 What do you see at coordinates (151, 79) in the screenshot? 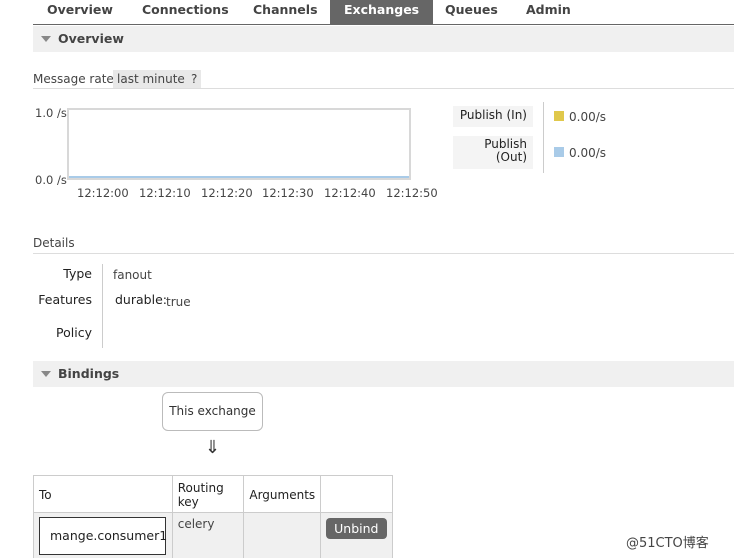
I see `range-selector: last minute` at bounding box center [151, 79].